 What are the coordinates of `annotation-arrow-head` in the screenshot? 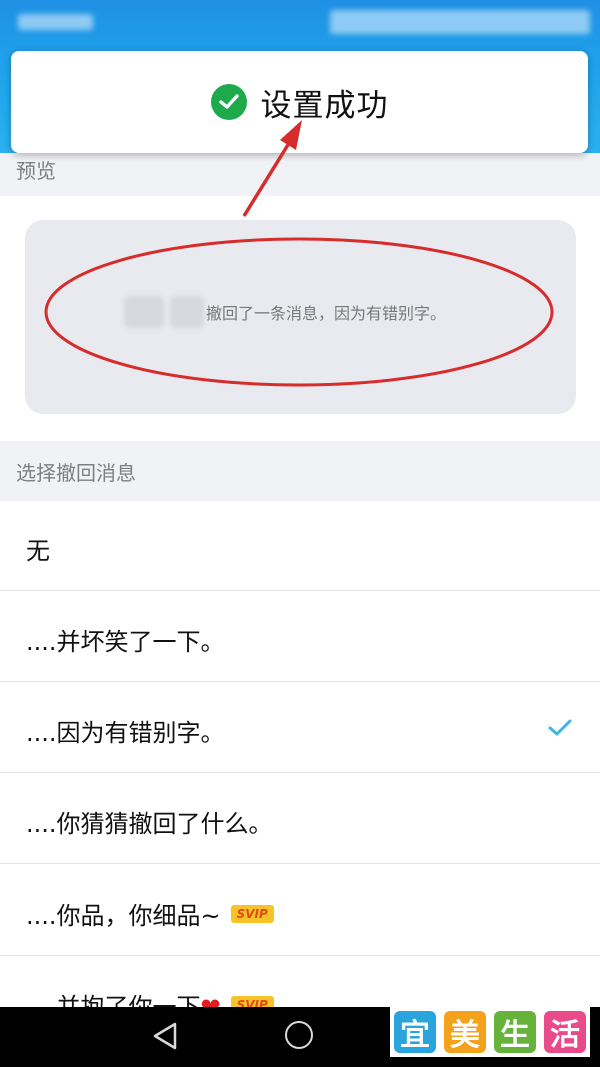 It's located at (291, 135).